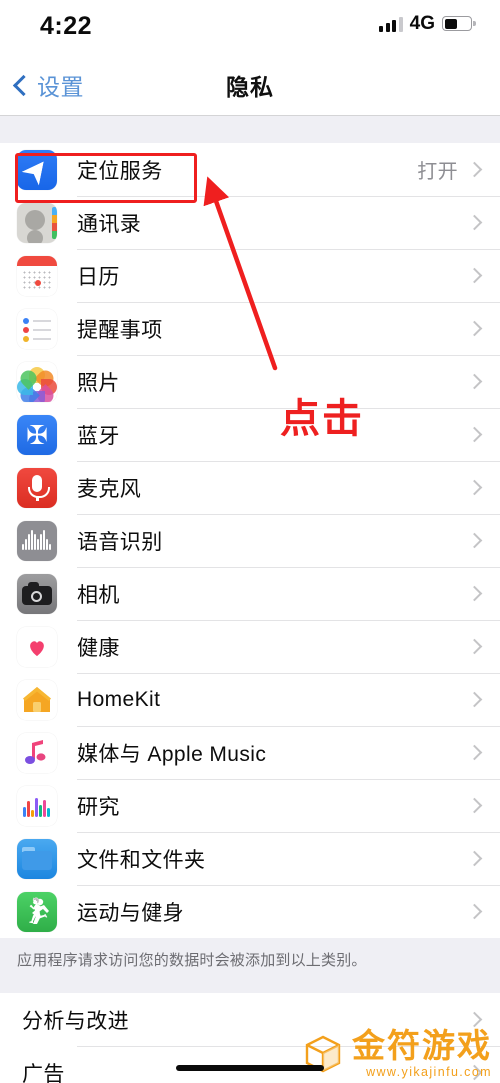 The image size is (500, 1083). I want to click on calendar-icon, so click(37, 275).